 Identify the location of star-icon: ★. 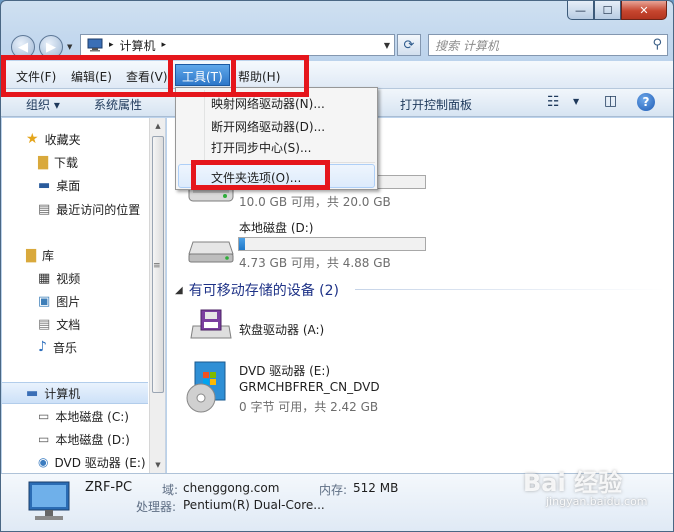
(32, 139).